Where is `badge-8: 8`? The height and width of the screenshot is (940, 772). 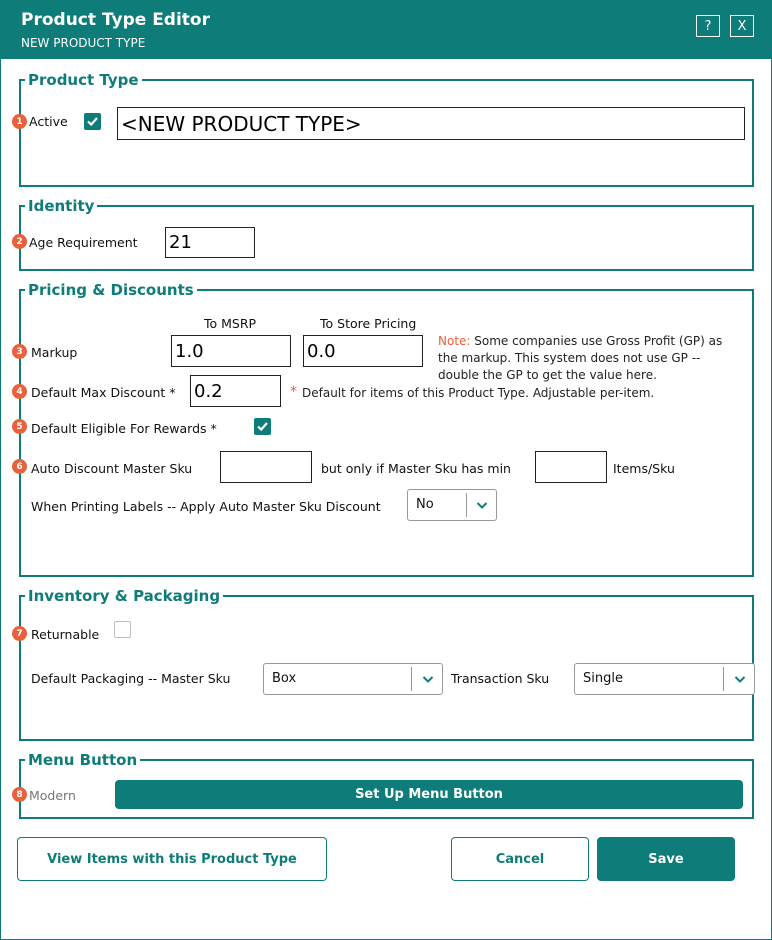
badge-8: 8 is located at coordinates (19, 794).